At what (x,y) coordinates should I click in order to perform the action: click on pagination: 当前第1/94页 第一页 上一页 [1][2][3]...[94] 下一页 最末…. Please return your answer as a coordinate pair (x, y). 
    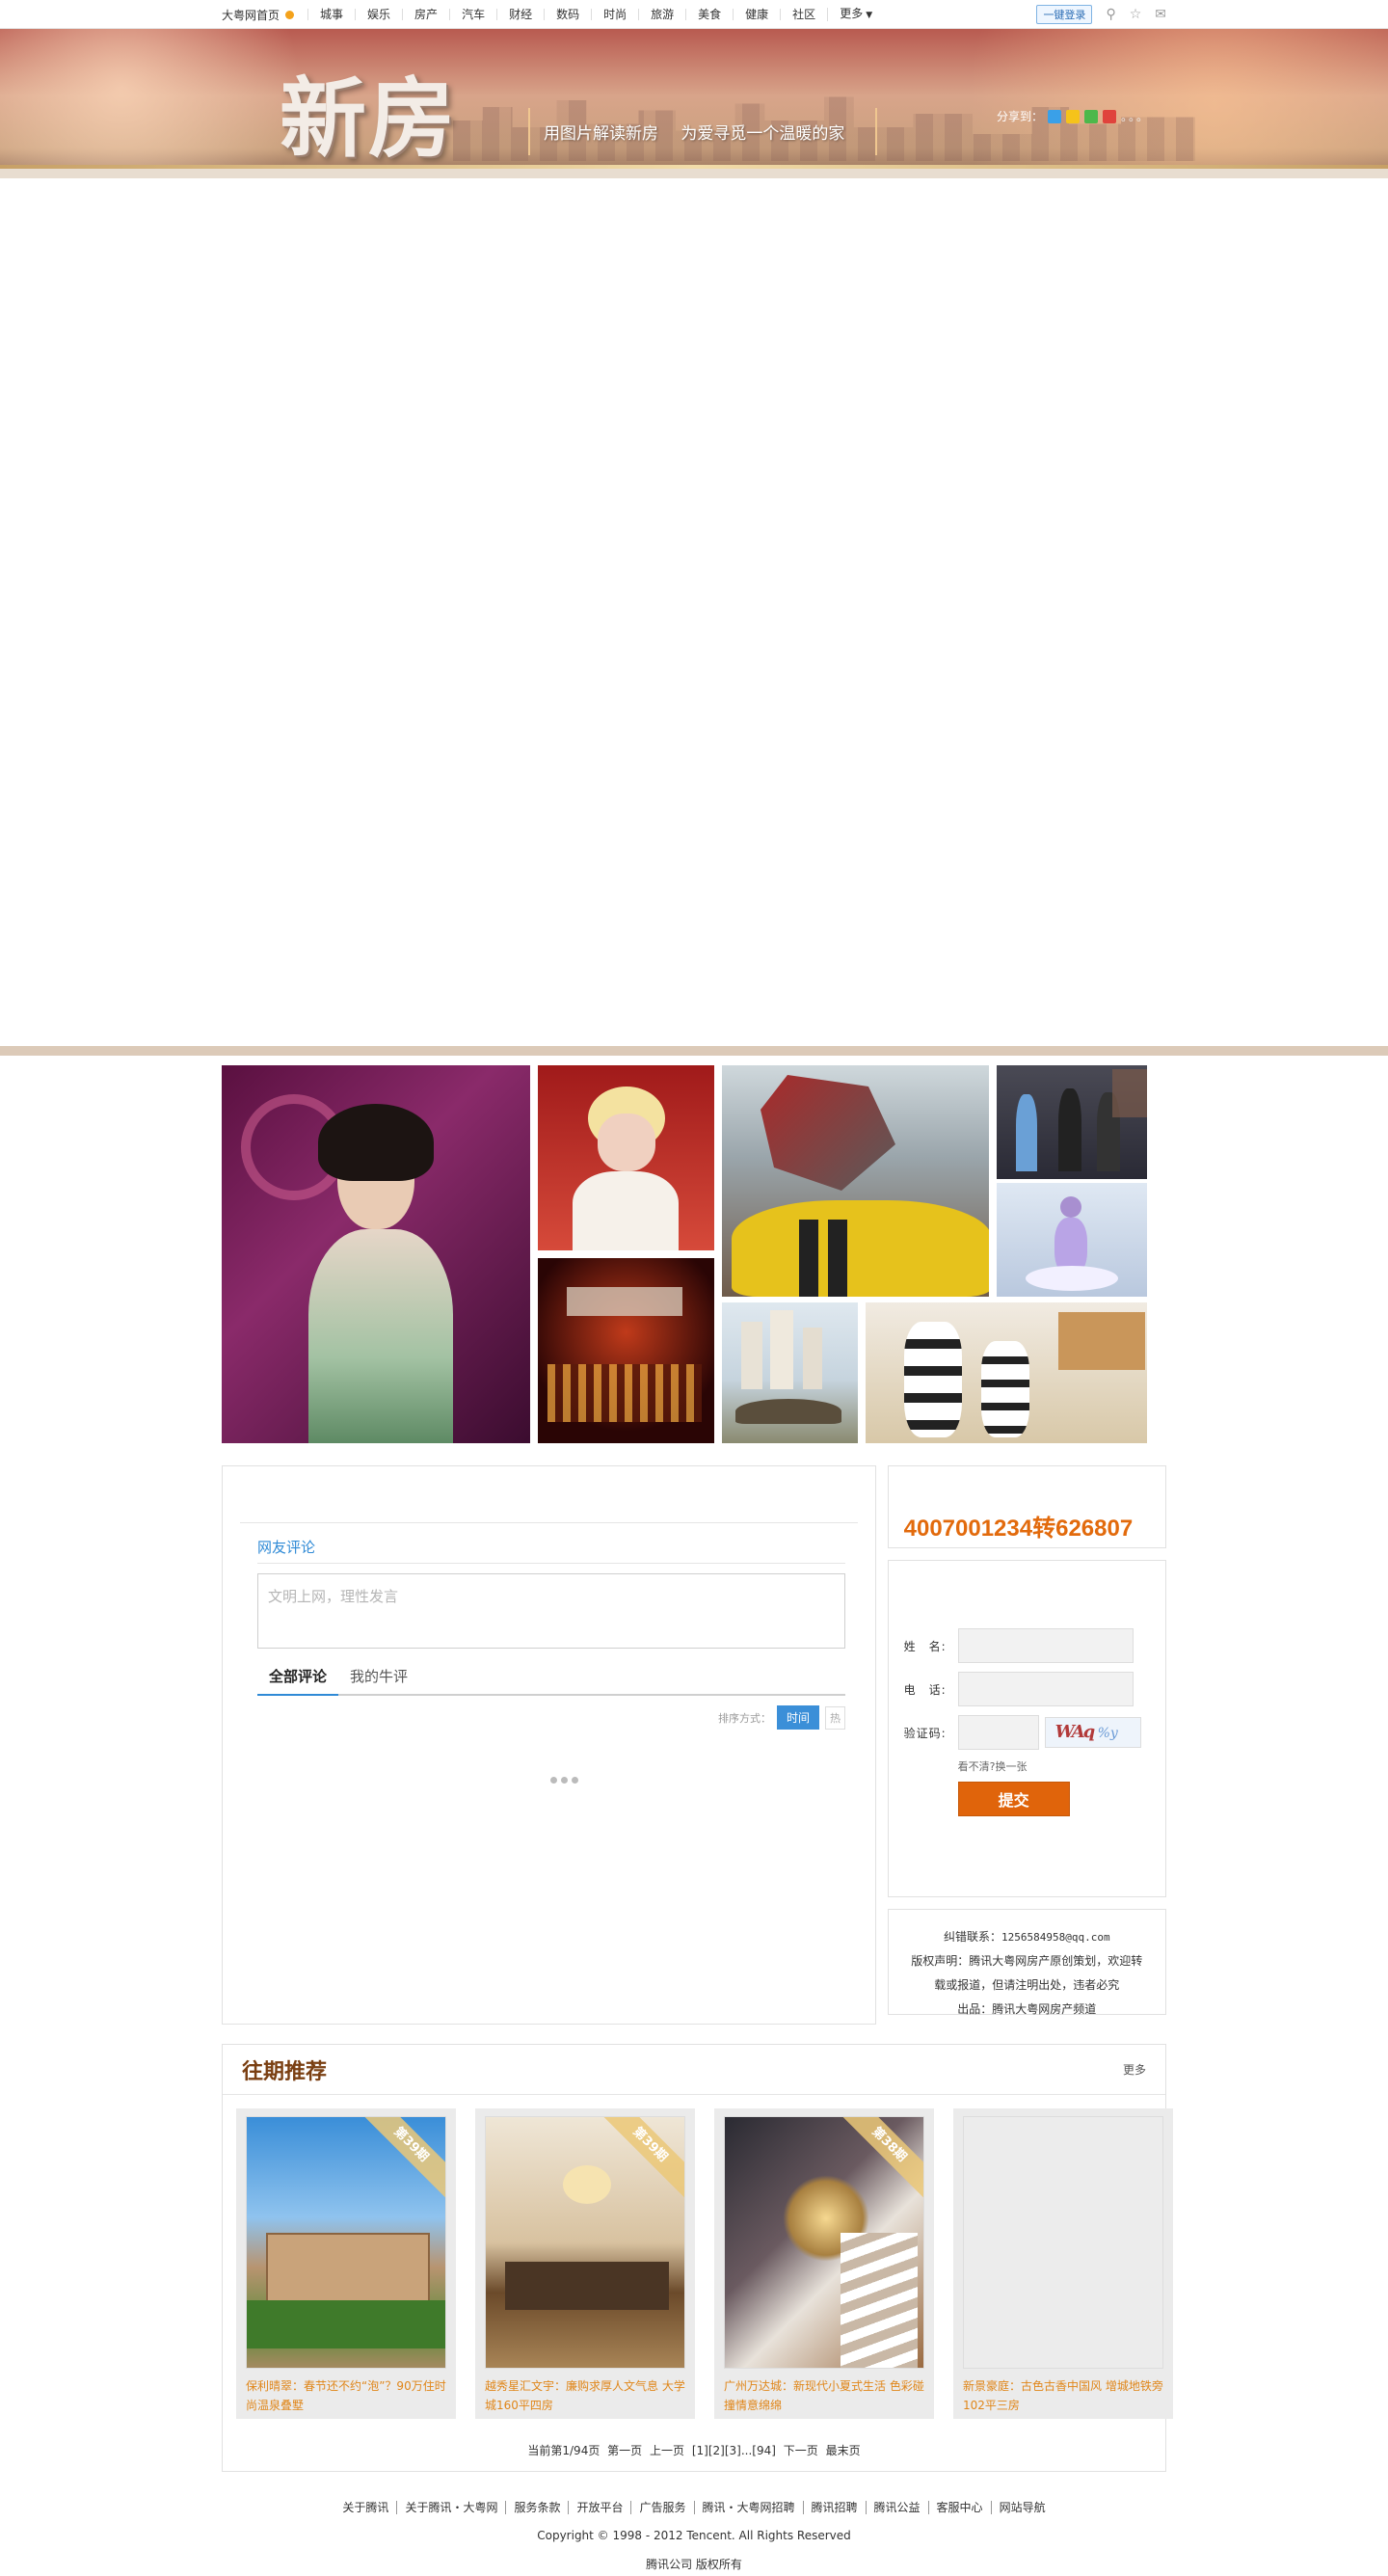
    Looking at the image, I should click on (694, 2450).